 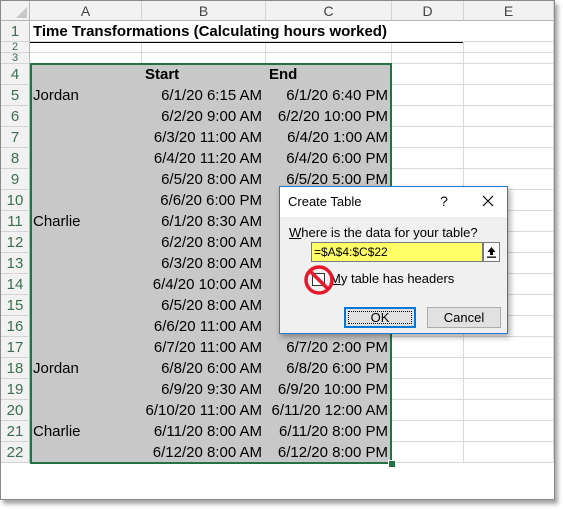 What do you see at coordinates (329, 452) in the screenshot?
I see `cell-c: 6/12/20 8:00 PM` at bounding box center [329, 452].